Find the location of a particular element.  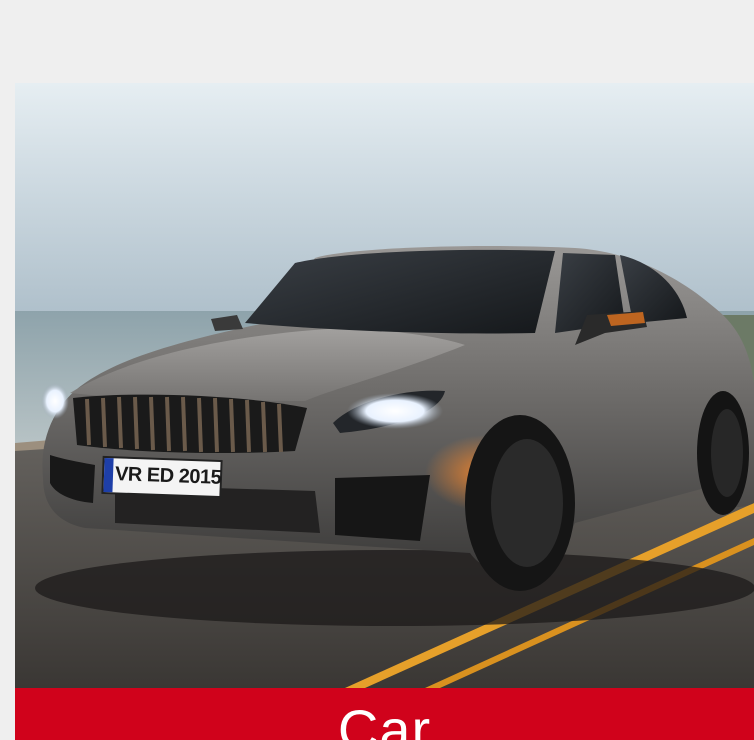

card-caption: Car is located at coordinates (384, 719).